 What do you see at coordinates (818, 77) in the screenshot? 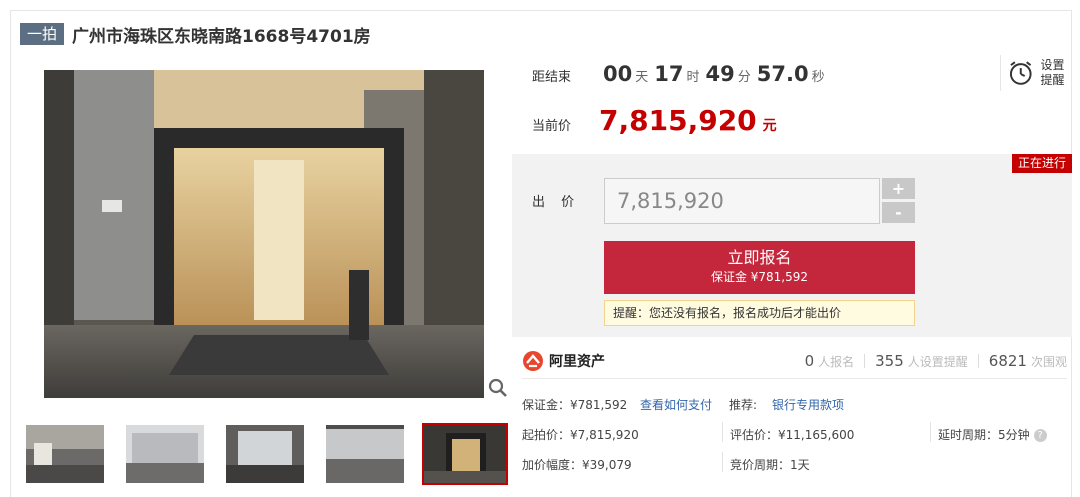
I see `countdown-seconds-unit: 秒` at bounding box center [818, 77].